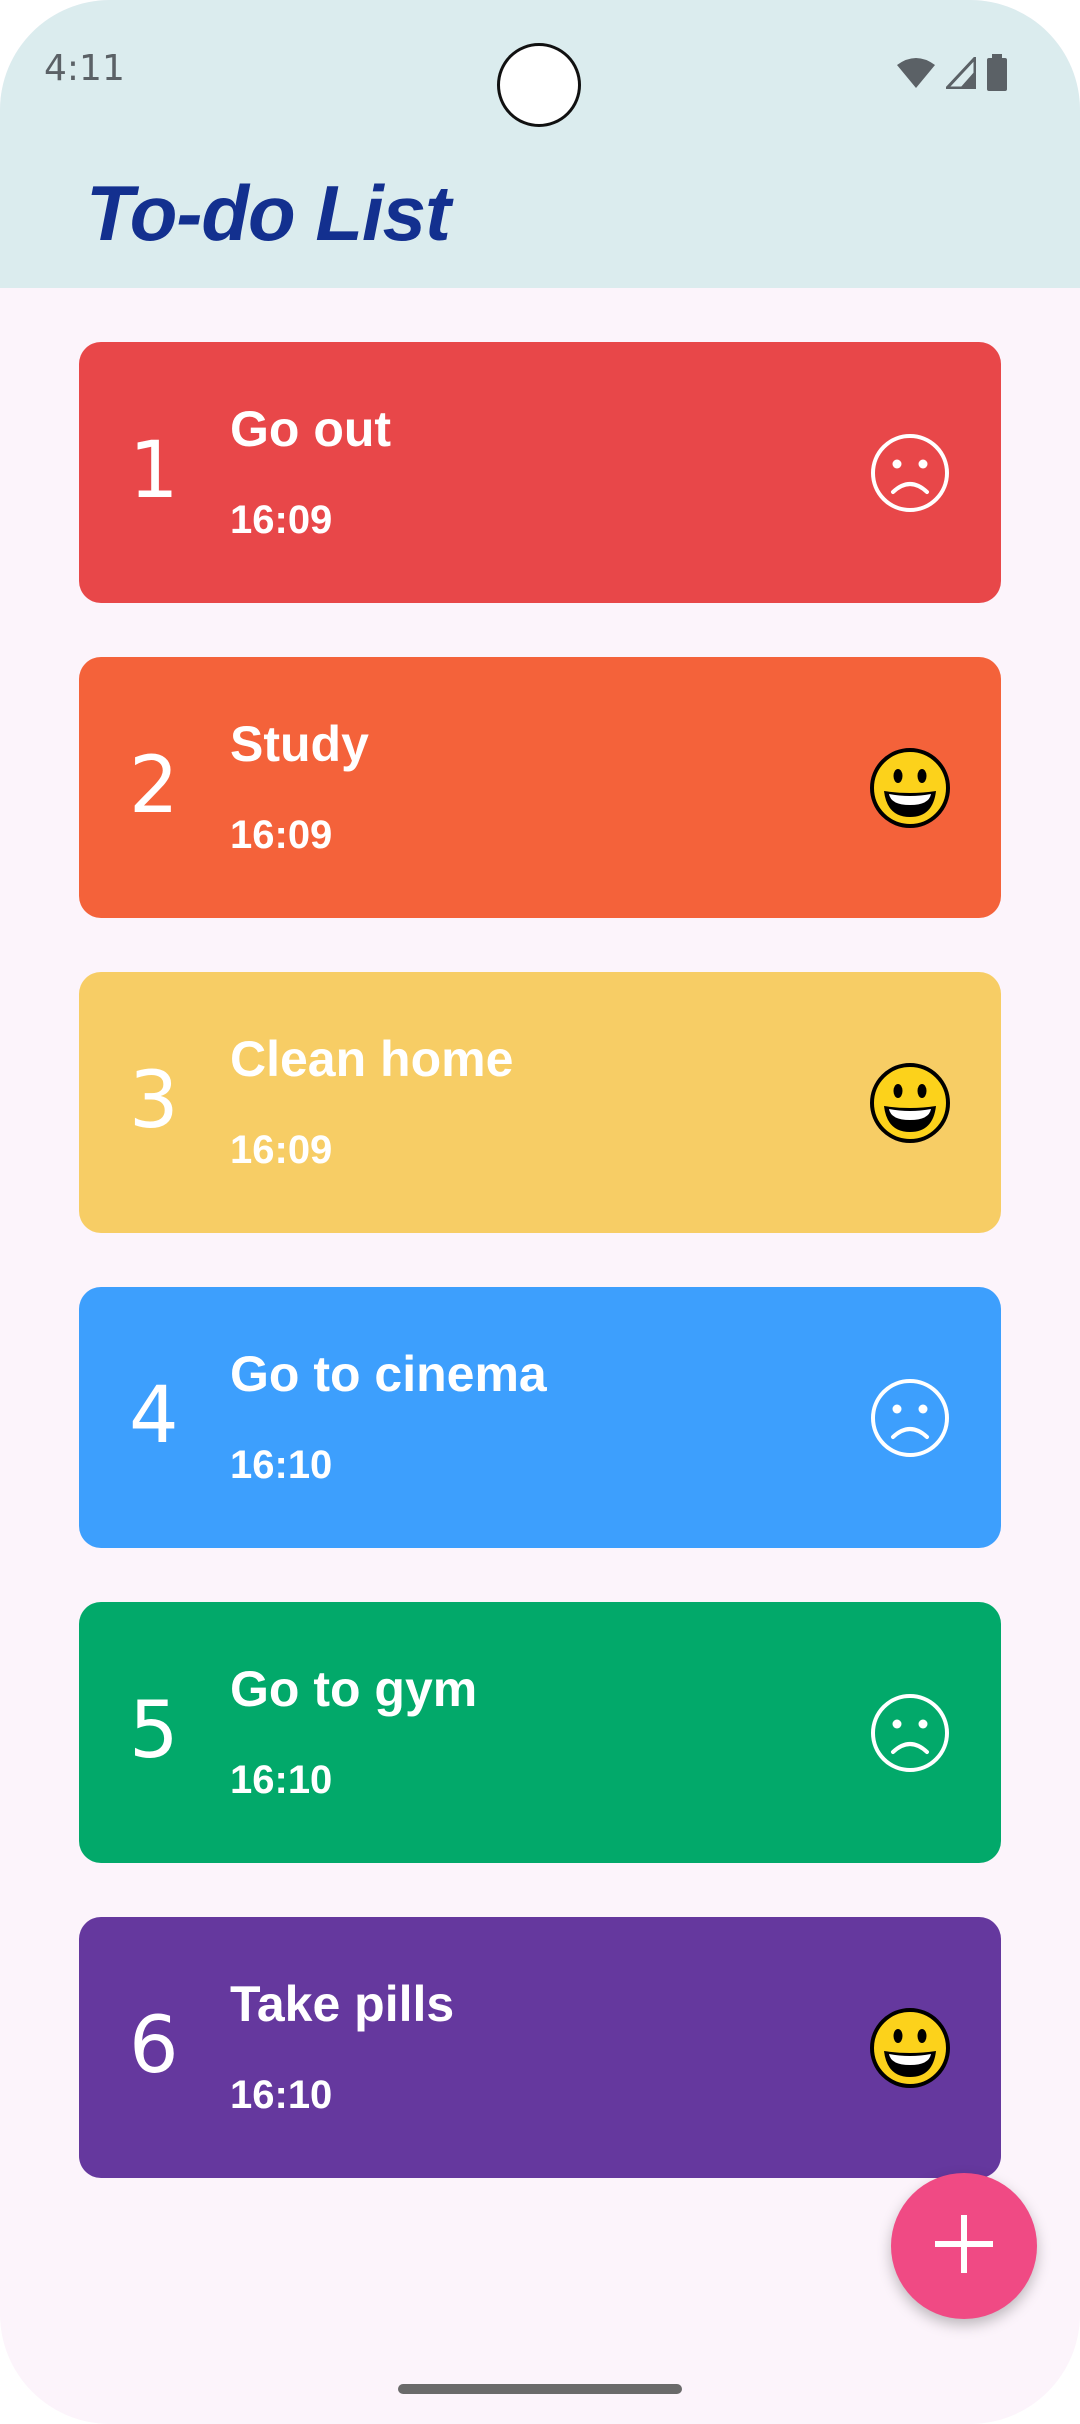  Describe the element at coordinates (154, 1101) in the screenshot. I see `task-number: 3` at that location.